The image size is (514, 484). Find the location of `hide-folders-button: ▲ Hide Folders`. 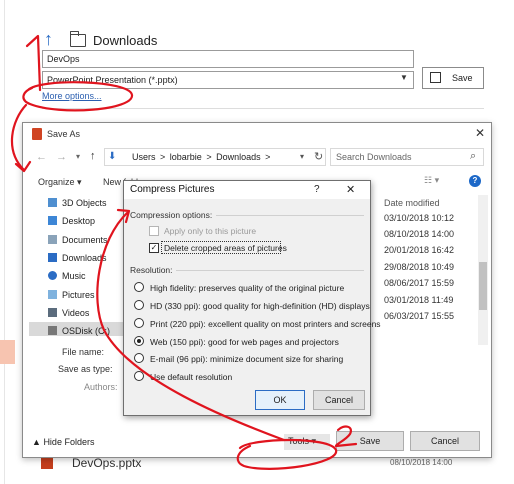

hide-folders-button: ▲ Hide Folders is located at coordinates (63, 442).